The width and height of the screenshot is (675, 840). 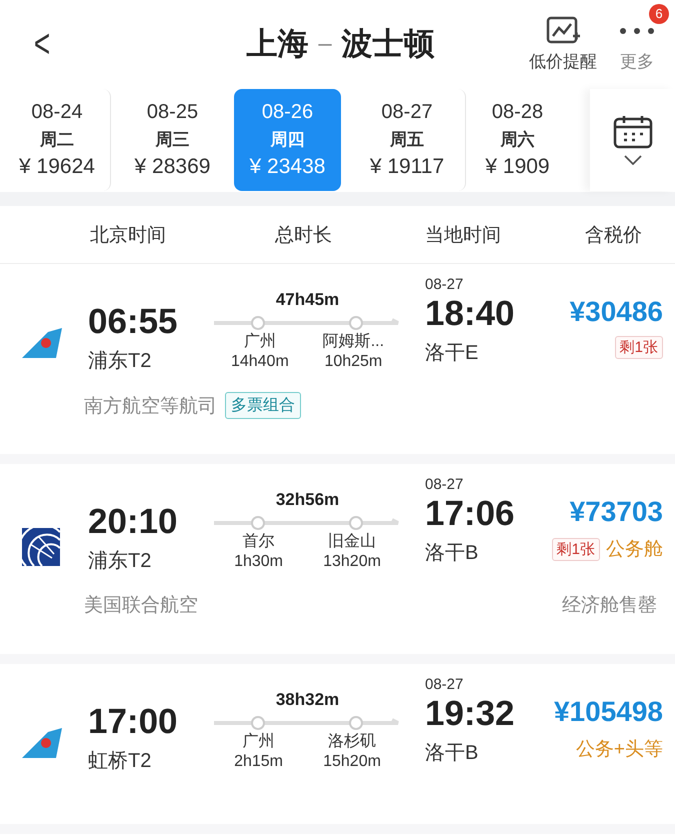 I want to click on cabin-class: 公务舱, so click(x=634, y=550).